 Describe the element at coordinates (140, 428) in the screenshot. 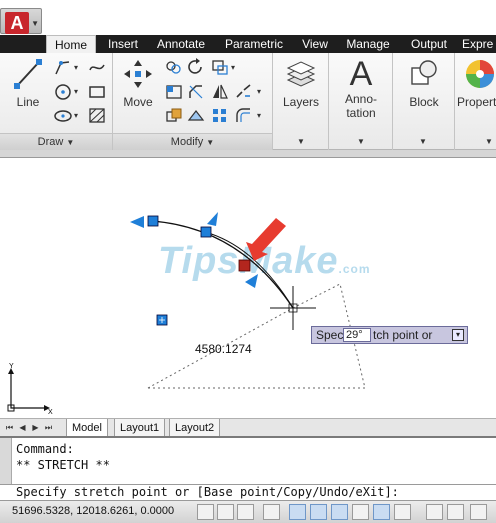

I see `tab-layout1: Layout1` at that location.